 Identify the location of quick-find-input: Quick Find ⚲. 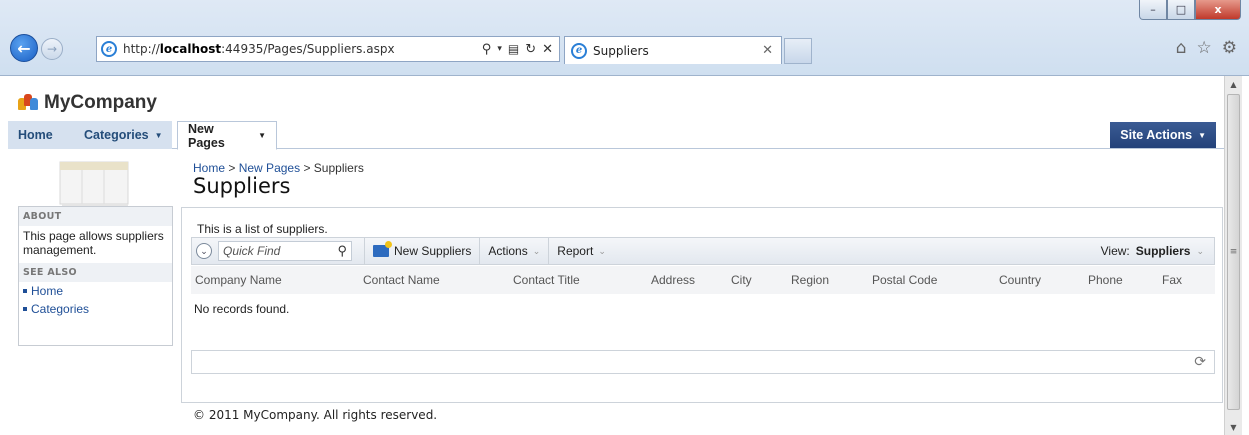
(285, 251).